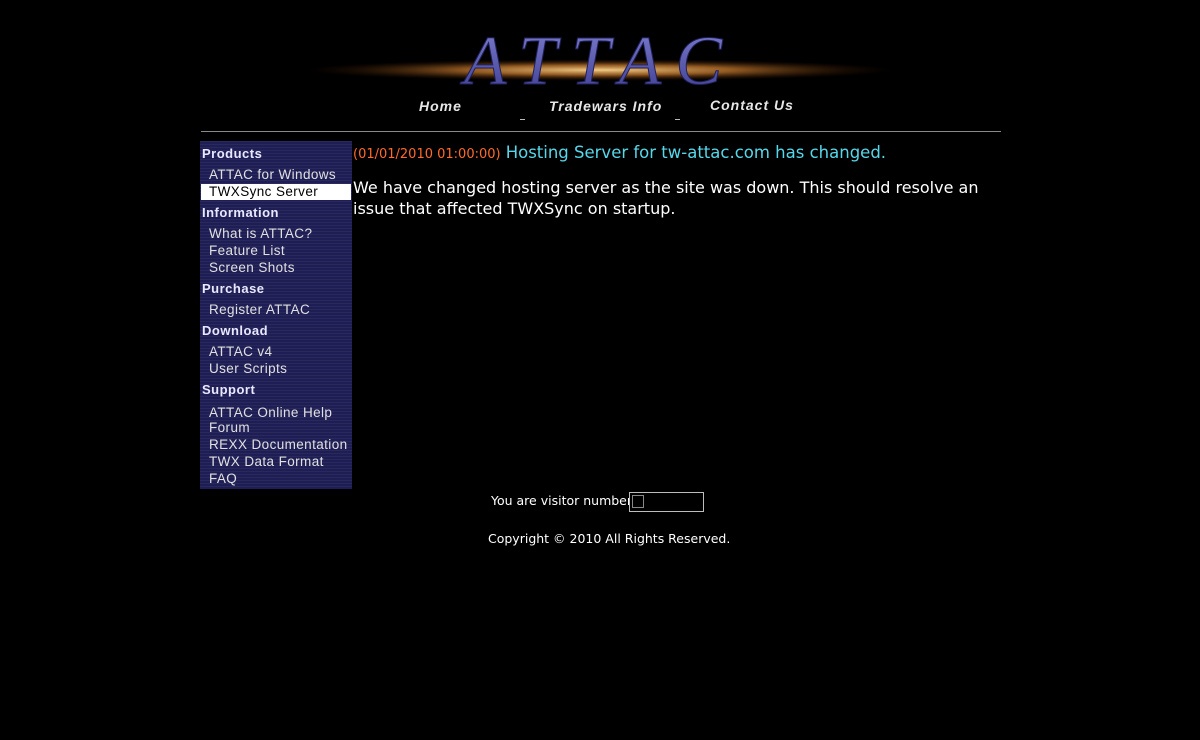 The width and height of the screenshot is (1200, 740). I want to click on sidebar-item-forum: Forum, so click(229, 427).